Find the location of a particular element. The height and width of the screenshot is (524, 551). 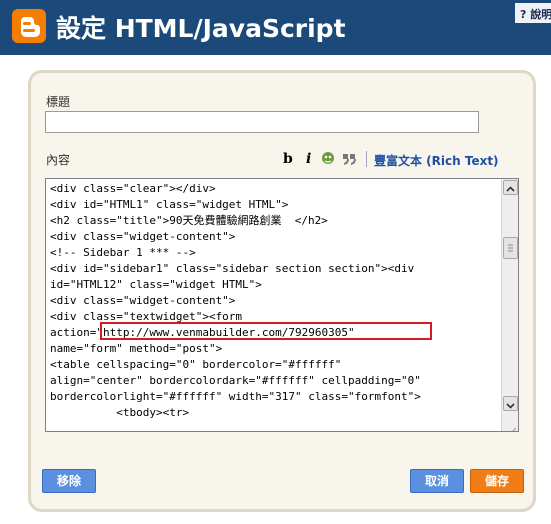

page-title: 設定 HTML/JavaScript is located at coordinates (201, 28).